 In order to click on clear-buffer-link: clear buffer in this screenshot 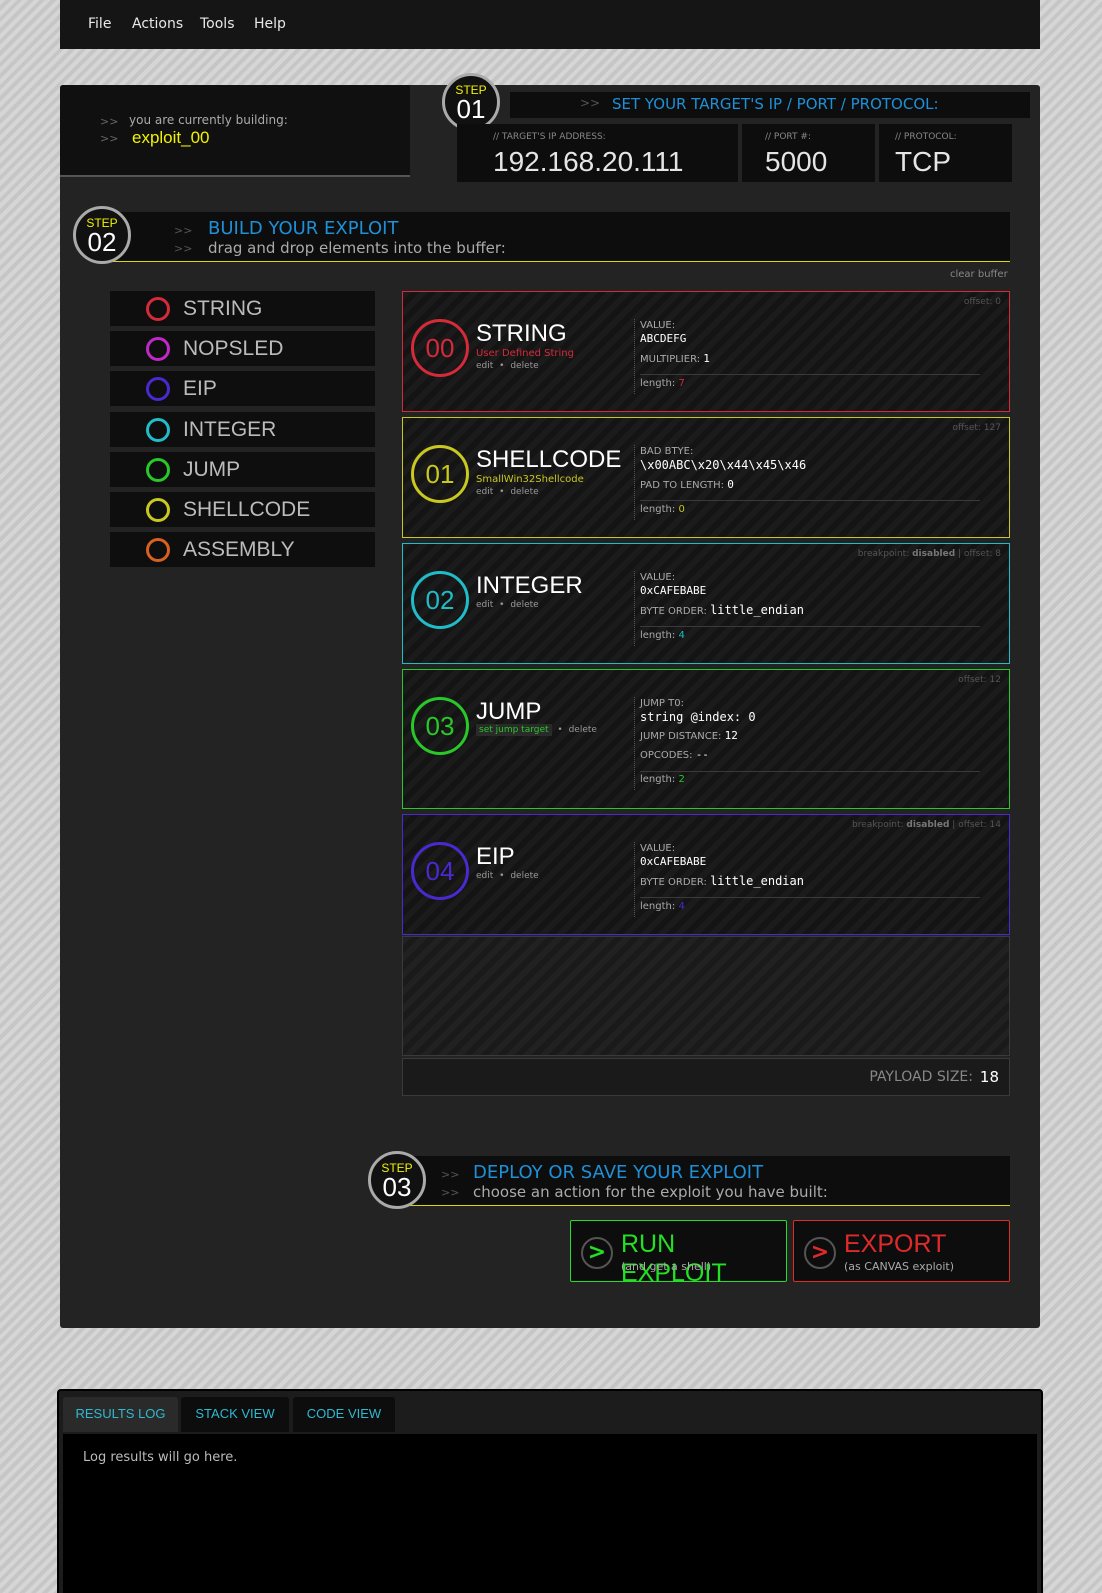, I will do `click(979, 274)`.